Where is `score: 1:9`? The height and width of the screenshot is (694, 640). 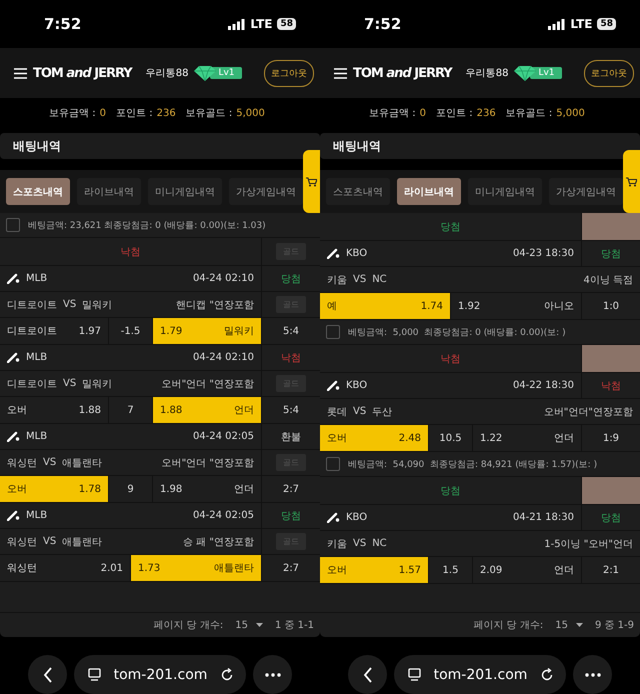
score: 1:9 is located at coordinates (611, 438).